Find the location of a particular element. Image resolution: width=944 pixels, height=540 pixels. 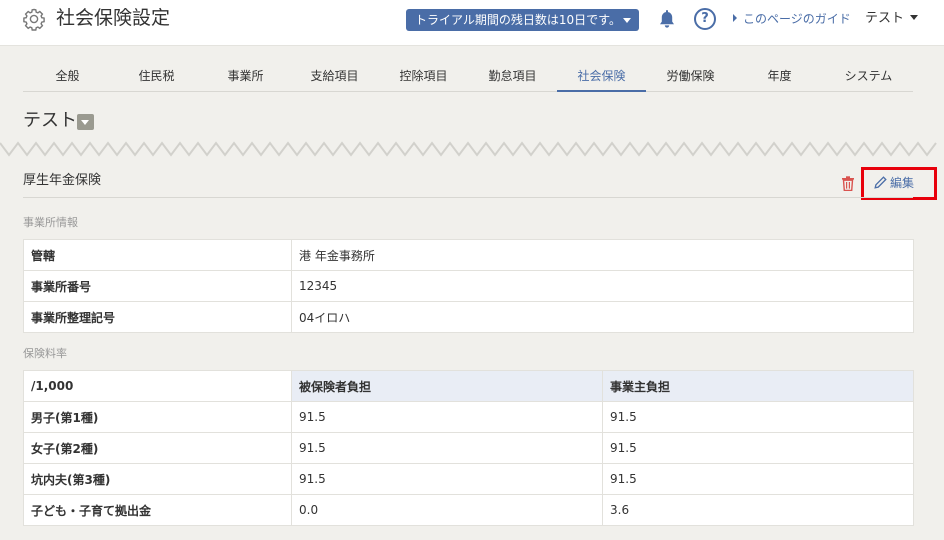

row-value: 04イロハ is located at coordinates (602, 317).